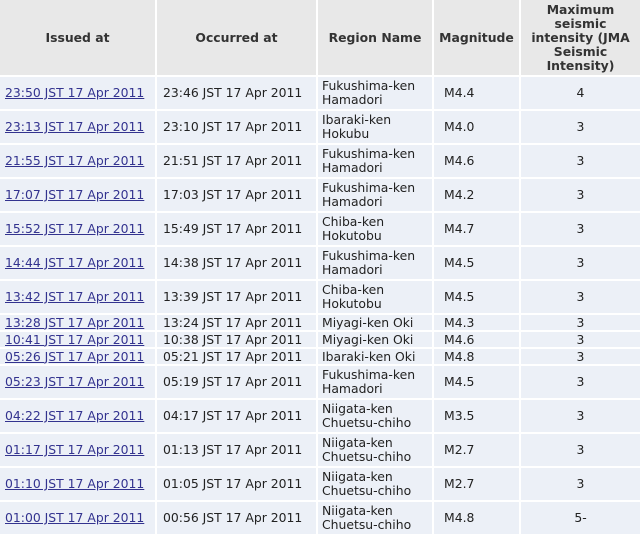 Image resolution: width=640 pixels, height=534 pixels. I want to click on region-name-cell: Ibaraki-ken Hokubu, so click(376, 126).